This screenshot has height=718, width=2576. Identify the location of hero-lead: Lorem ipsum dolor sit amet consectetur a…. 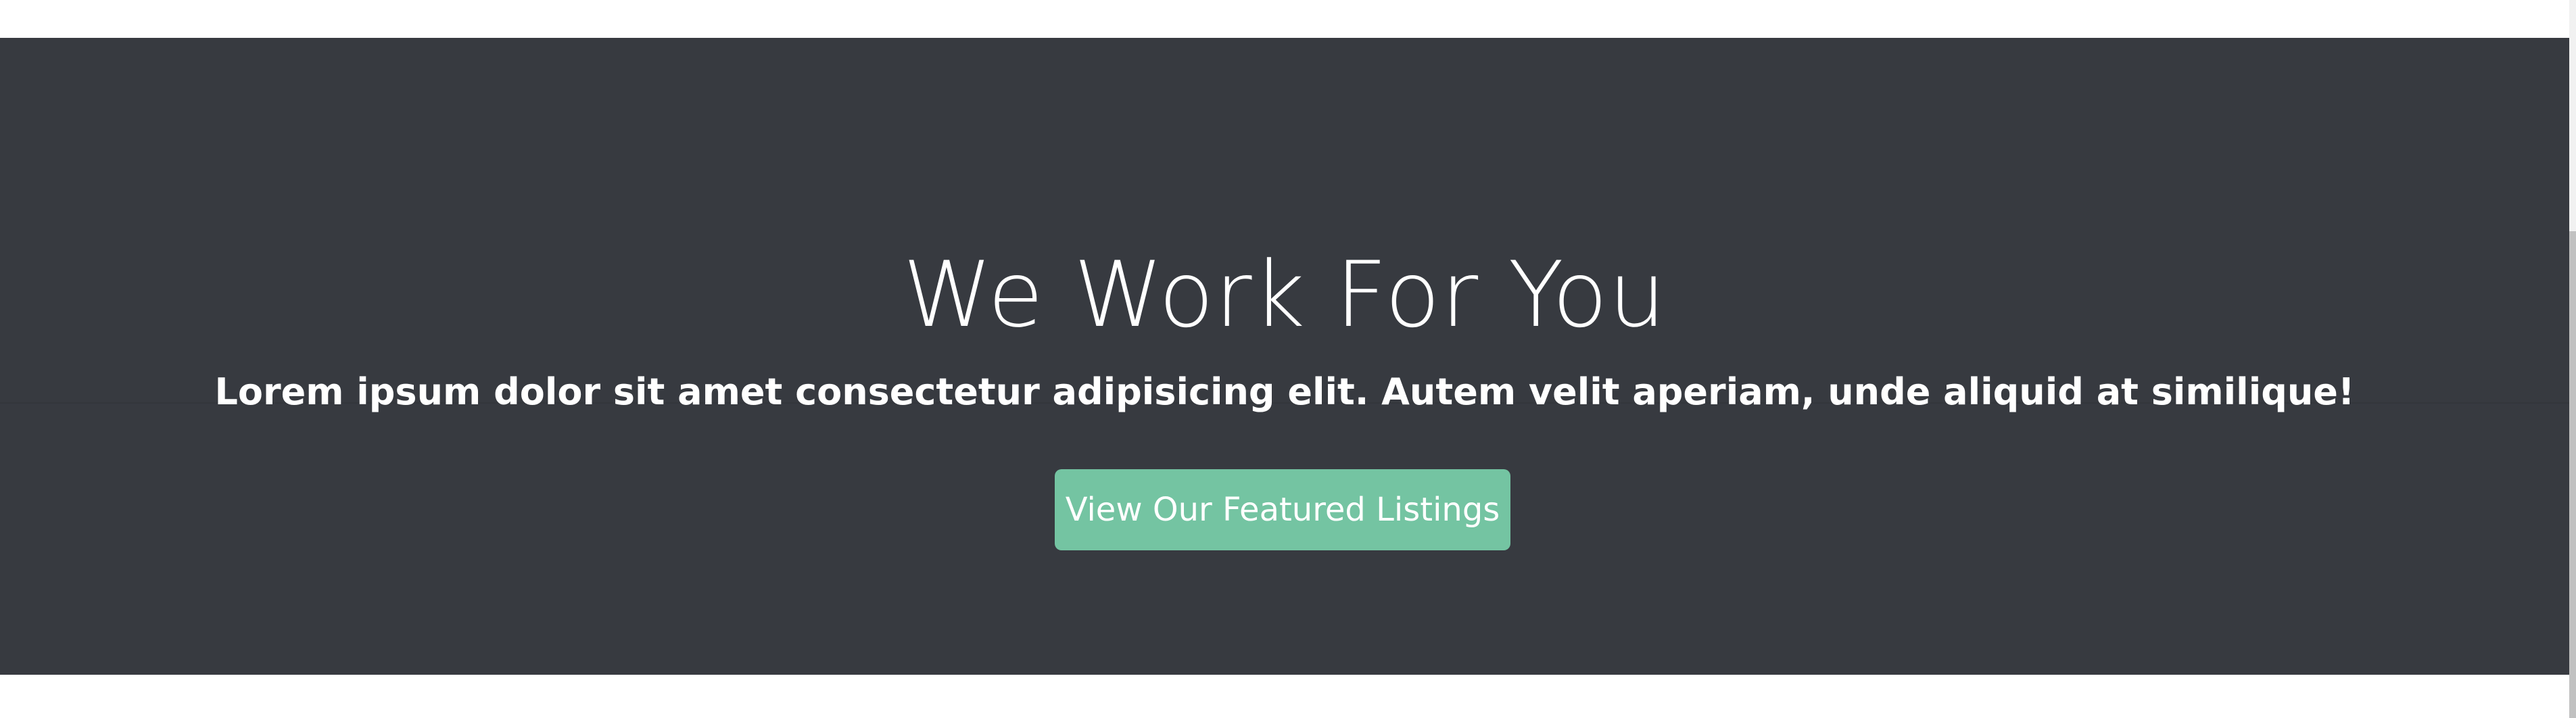
(1284, 391).